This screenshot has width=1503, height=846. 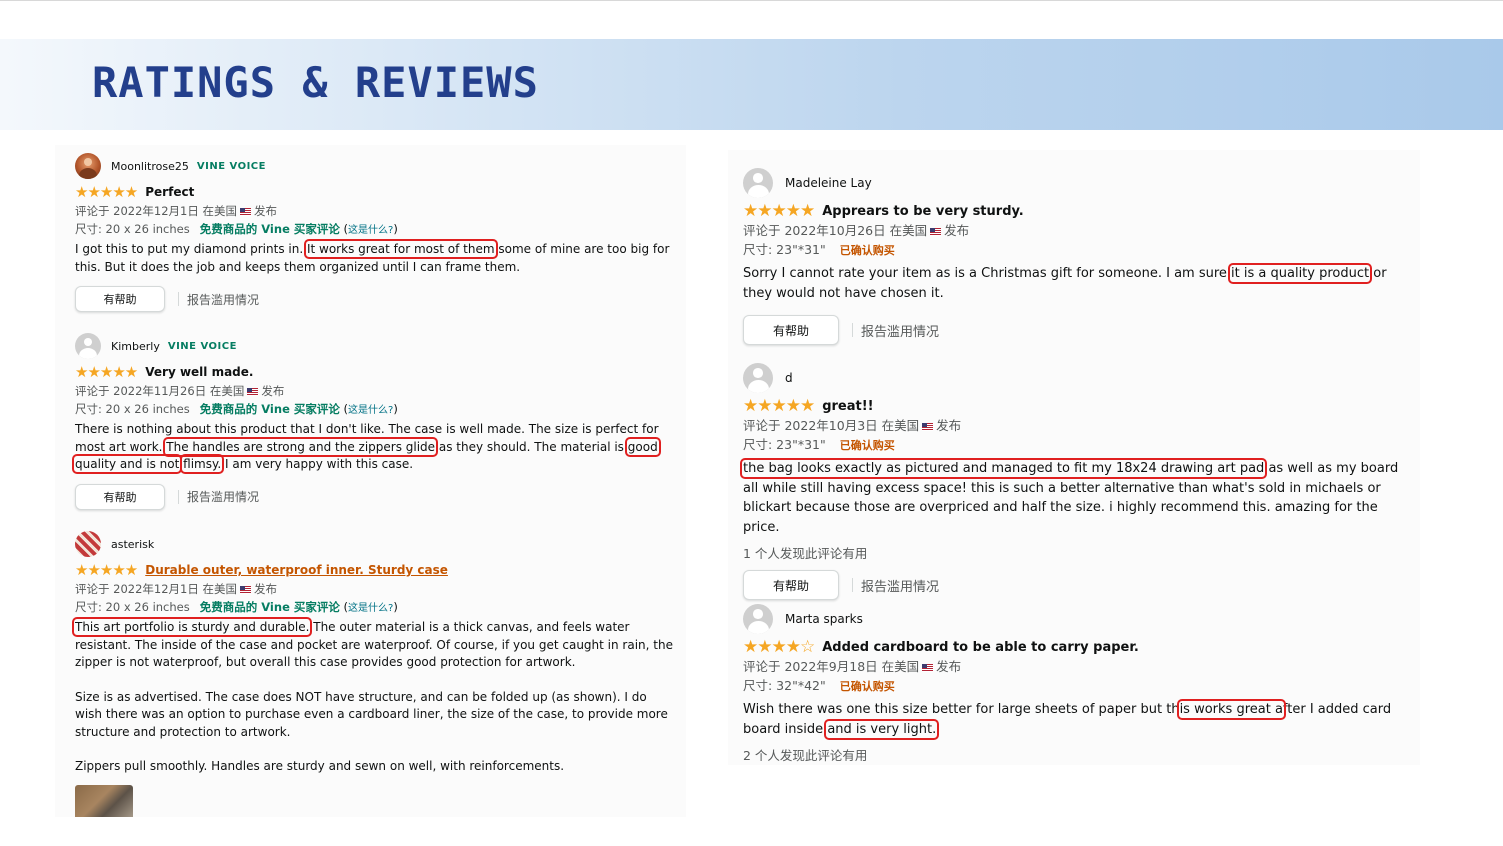 What do you see at coordinates (132, 544) in the screenshot?
I see `reviewer-name: asterisk` at bounding box center [132, 544].